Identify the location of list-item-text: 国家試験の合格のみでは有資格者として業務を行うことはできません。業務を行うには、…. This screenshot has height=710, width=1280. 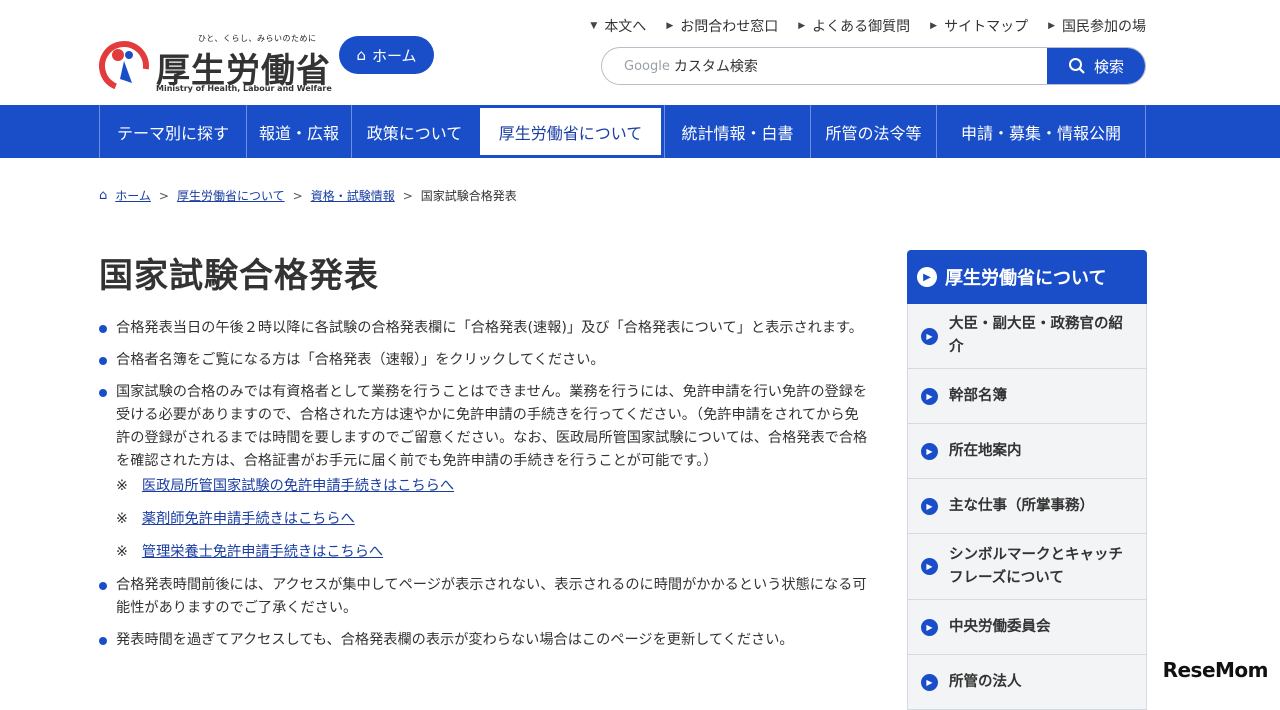
(492, 426).